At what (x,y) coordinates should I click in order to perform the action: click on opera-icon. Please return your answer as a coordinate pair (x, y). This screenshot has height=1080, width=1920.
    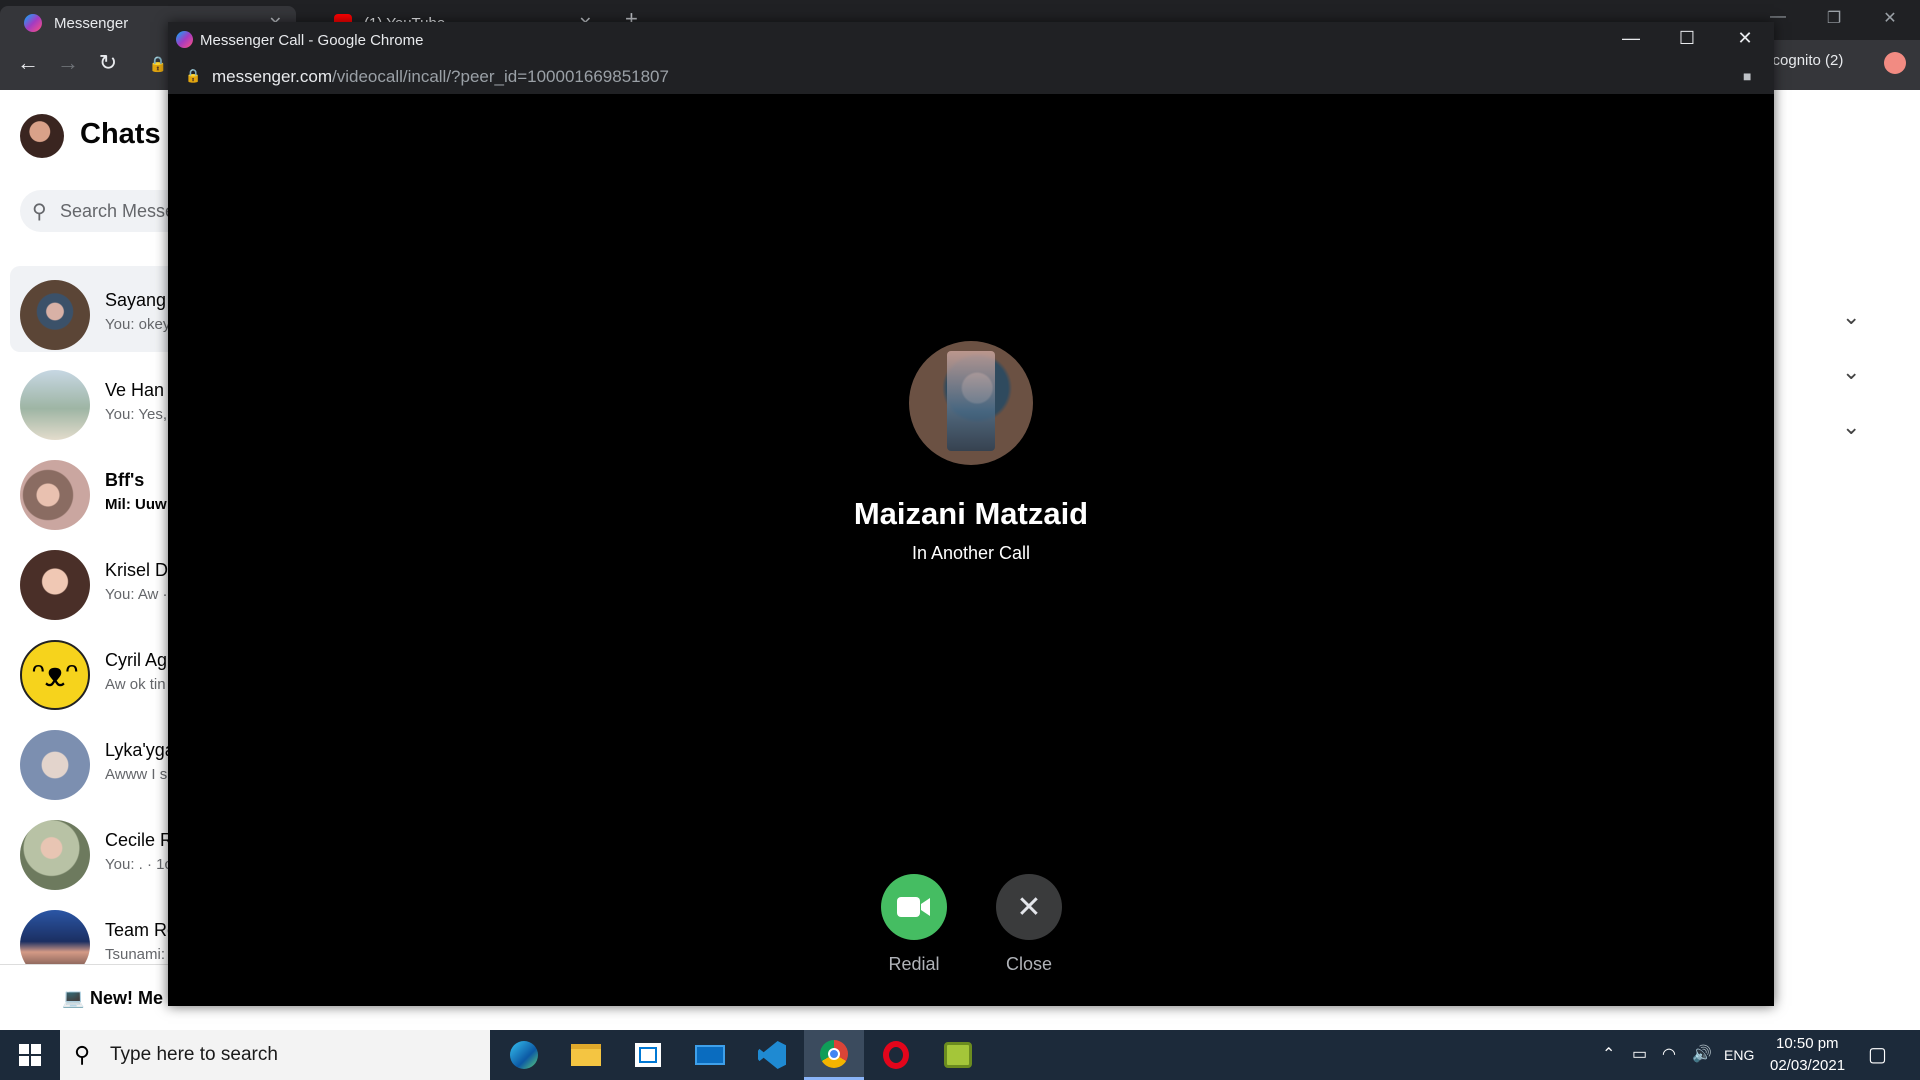
    Looking at the image, I should click on (896, 1055).